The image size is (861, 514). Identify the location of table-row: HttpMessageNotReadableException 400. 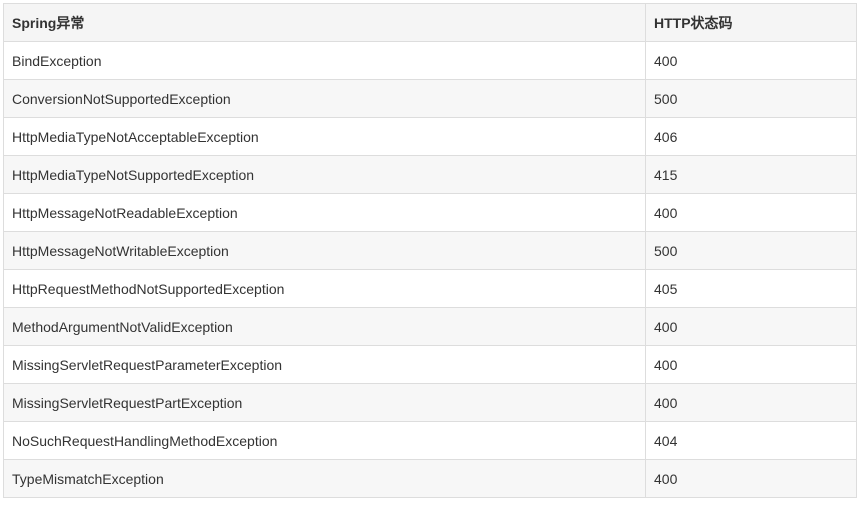
(430, 212).